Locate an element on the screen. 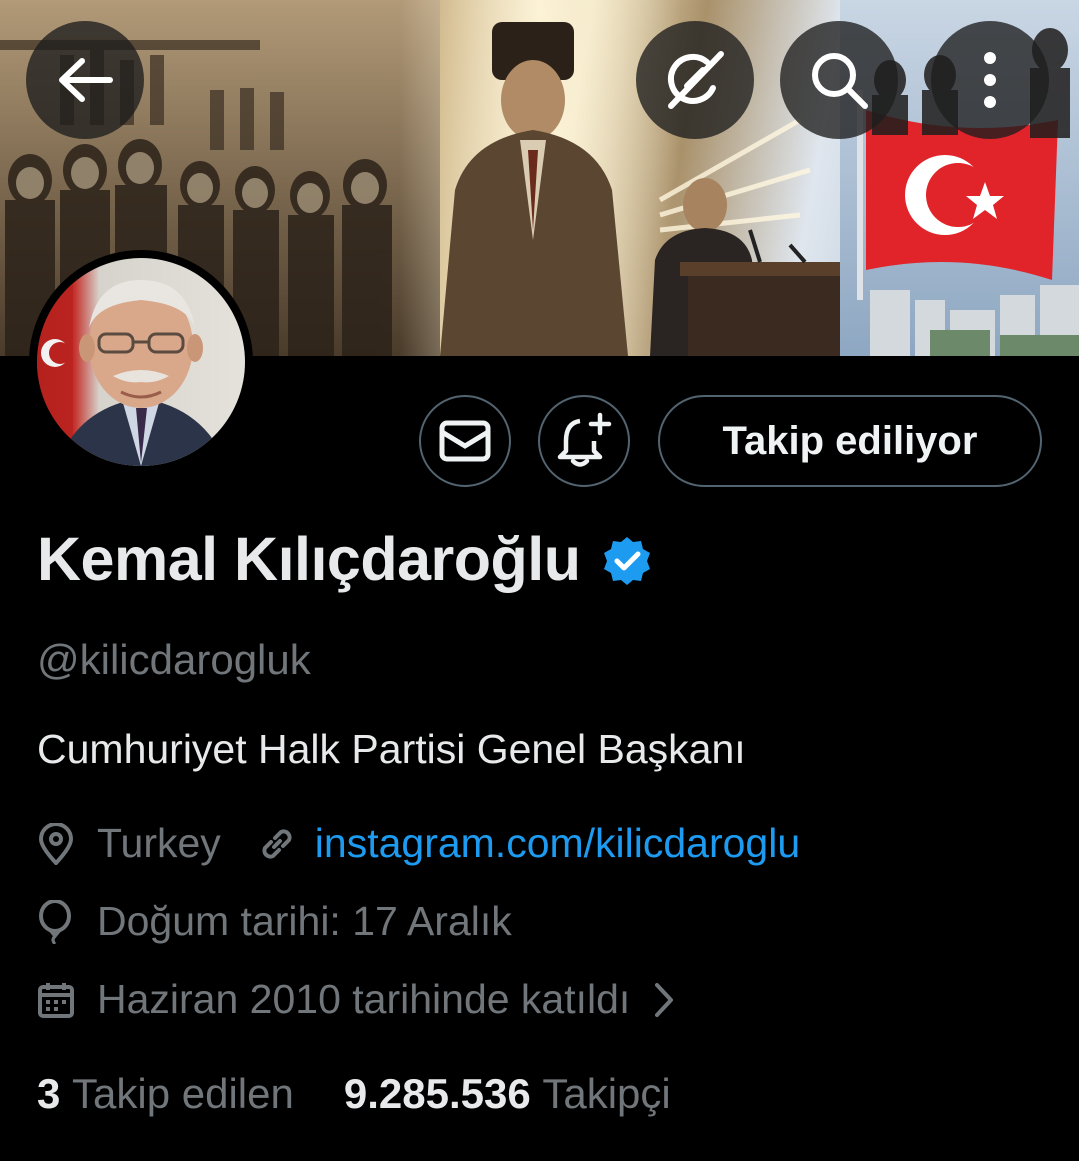 The height and width of the screenshot is (1161, 1079). message-button is located at coordinates (465, 441).